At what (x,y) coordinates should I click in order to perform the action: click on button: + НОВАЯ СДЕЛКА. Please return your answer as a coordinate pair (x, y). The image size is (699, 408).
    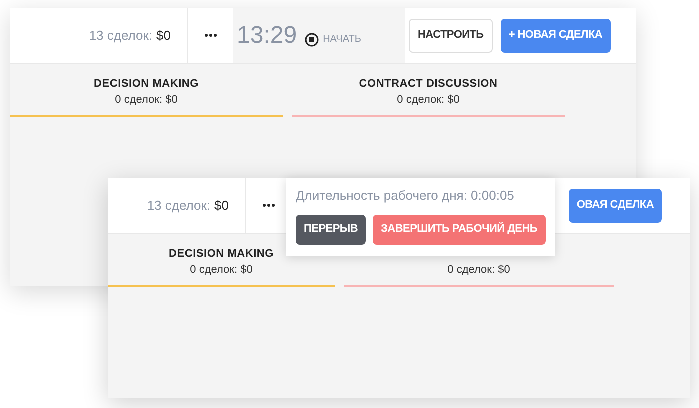
    Looking at the image, I should click on (555, 35).